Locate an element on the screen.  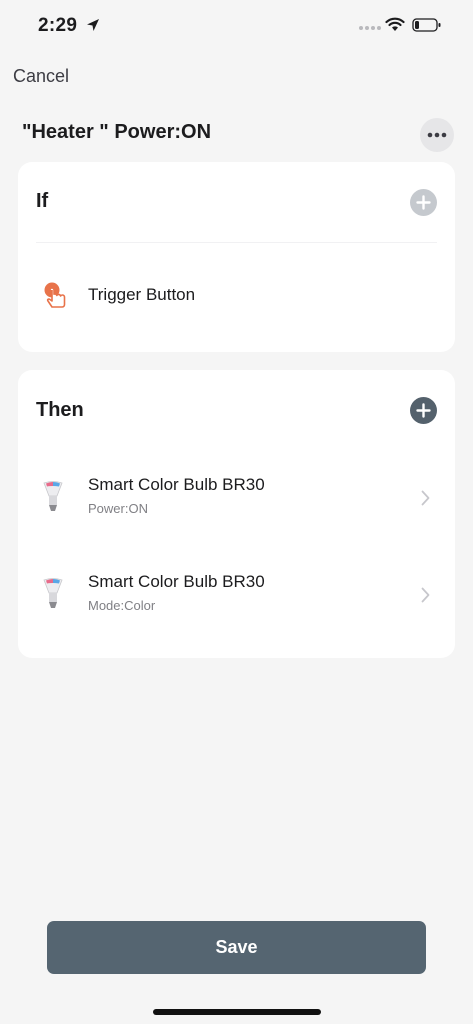
action-subtitle: Power:ON is located at coordinates (118, 508).